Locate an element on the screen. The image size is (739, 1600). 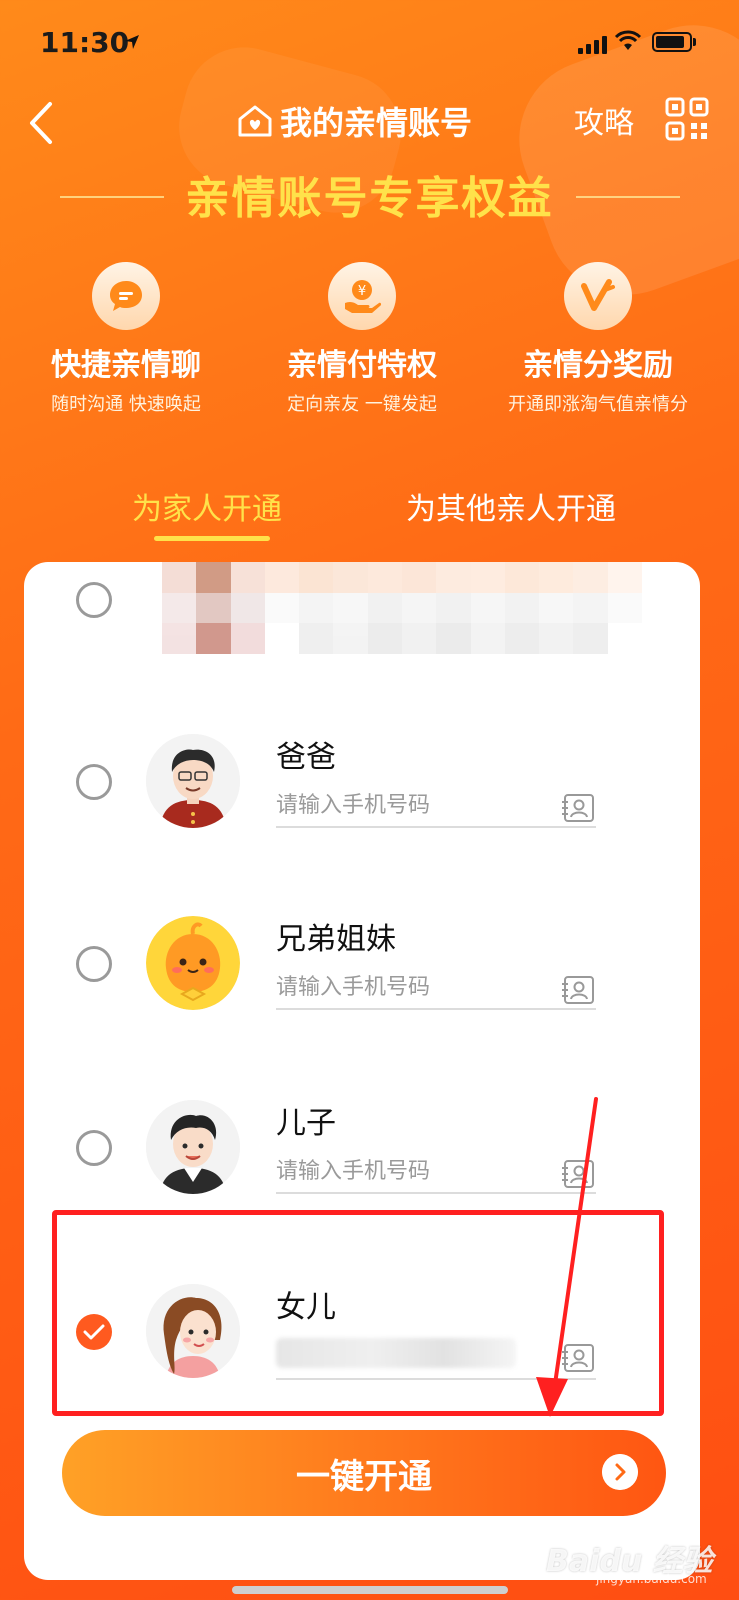
feature-name: 快捷亲情聊 is located at coordinates (126, 365).